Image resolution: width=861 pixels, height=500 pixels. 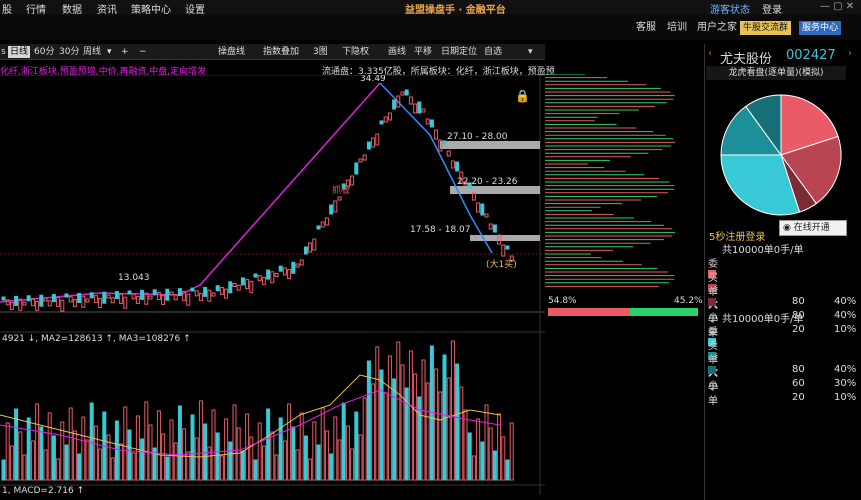 I want to click on tab-weekly: 周线, so click(x=92, y=52).